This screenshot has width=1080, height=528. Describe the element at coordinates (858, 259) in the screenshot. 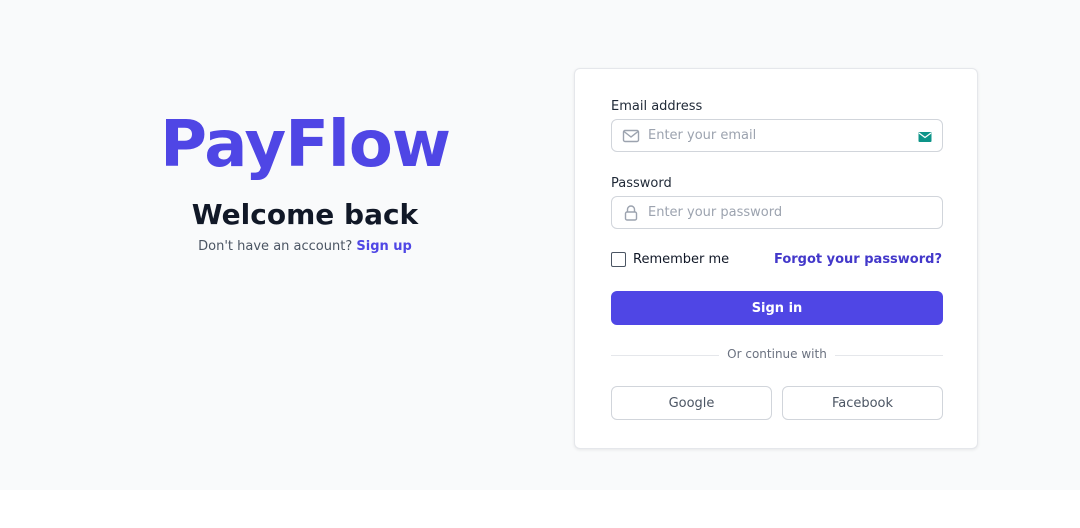

I see `forgot-password-link: Forgot your password?` at that location.